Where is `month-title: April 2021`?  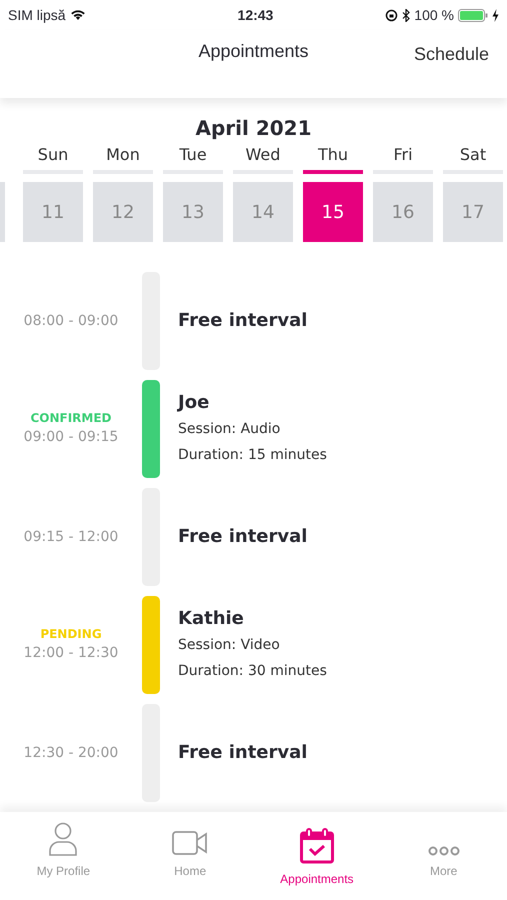 month-title: April 2021 is located at coordinates (253, 128).